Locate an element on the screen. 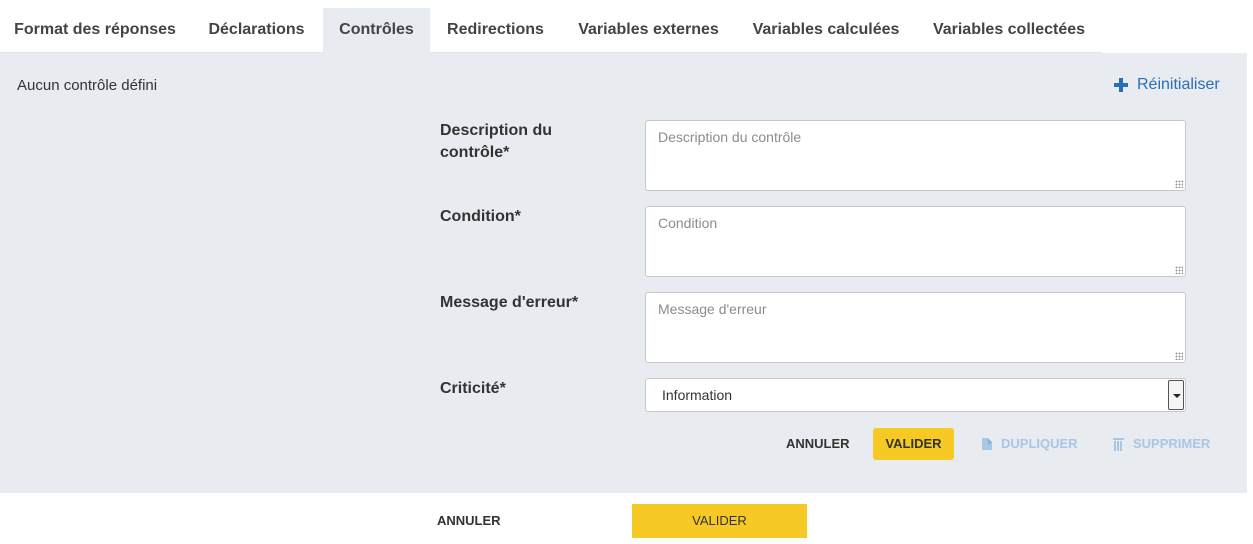 The image size is (1253, 544). condition-field-box is located at coordinates (915, 241).